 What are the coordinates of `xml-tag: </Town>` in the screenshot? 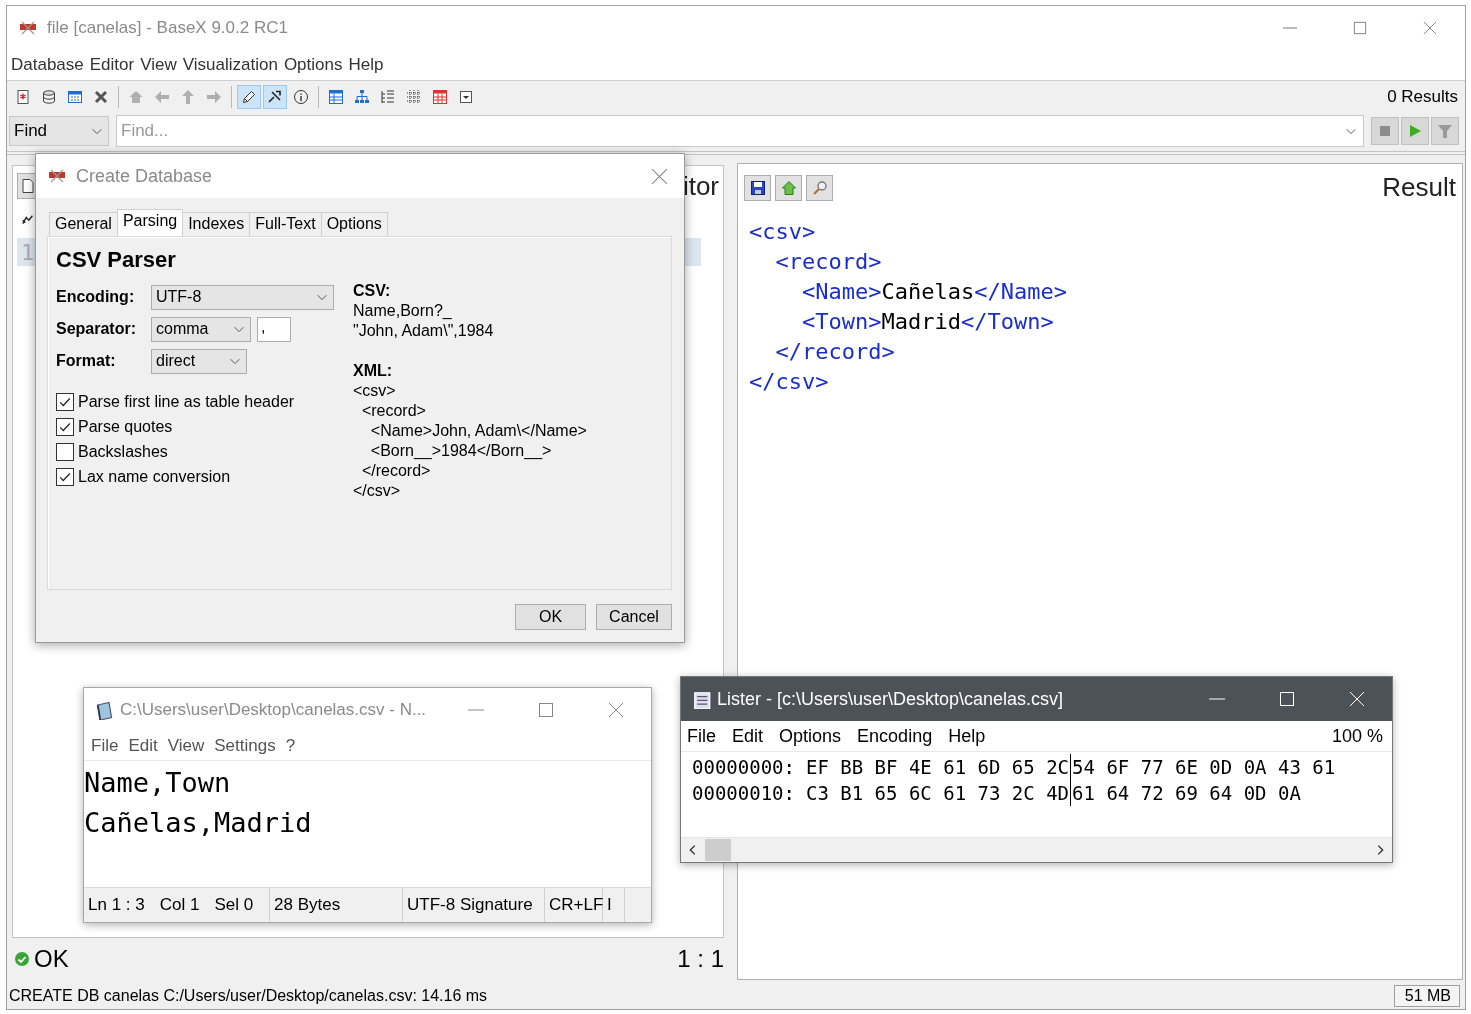 It's located at (1007, 321).